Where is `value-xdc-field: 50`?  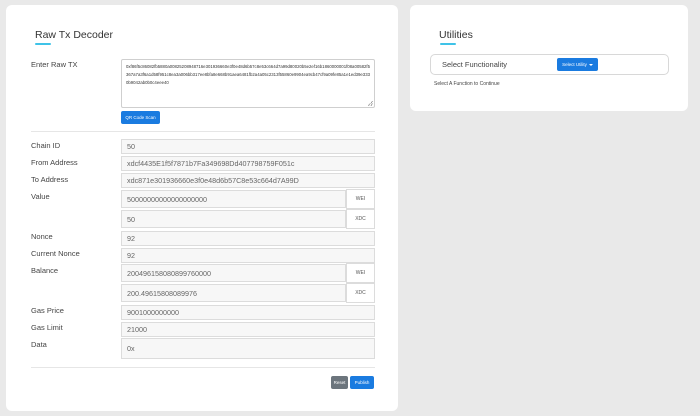 value-xdc-field: 50 is located at coordinates (233, 219).